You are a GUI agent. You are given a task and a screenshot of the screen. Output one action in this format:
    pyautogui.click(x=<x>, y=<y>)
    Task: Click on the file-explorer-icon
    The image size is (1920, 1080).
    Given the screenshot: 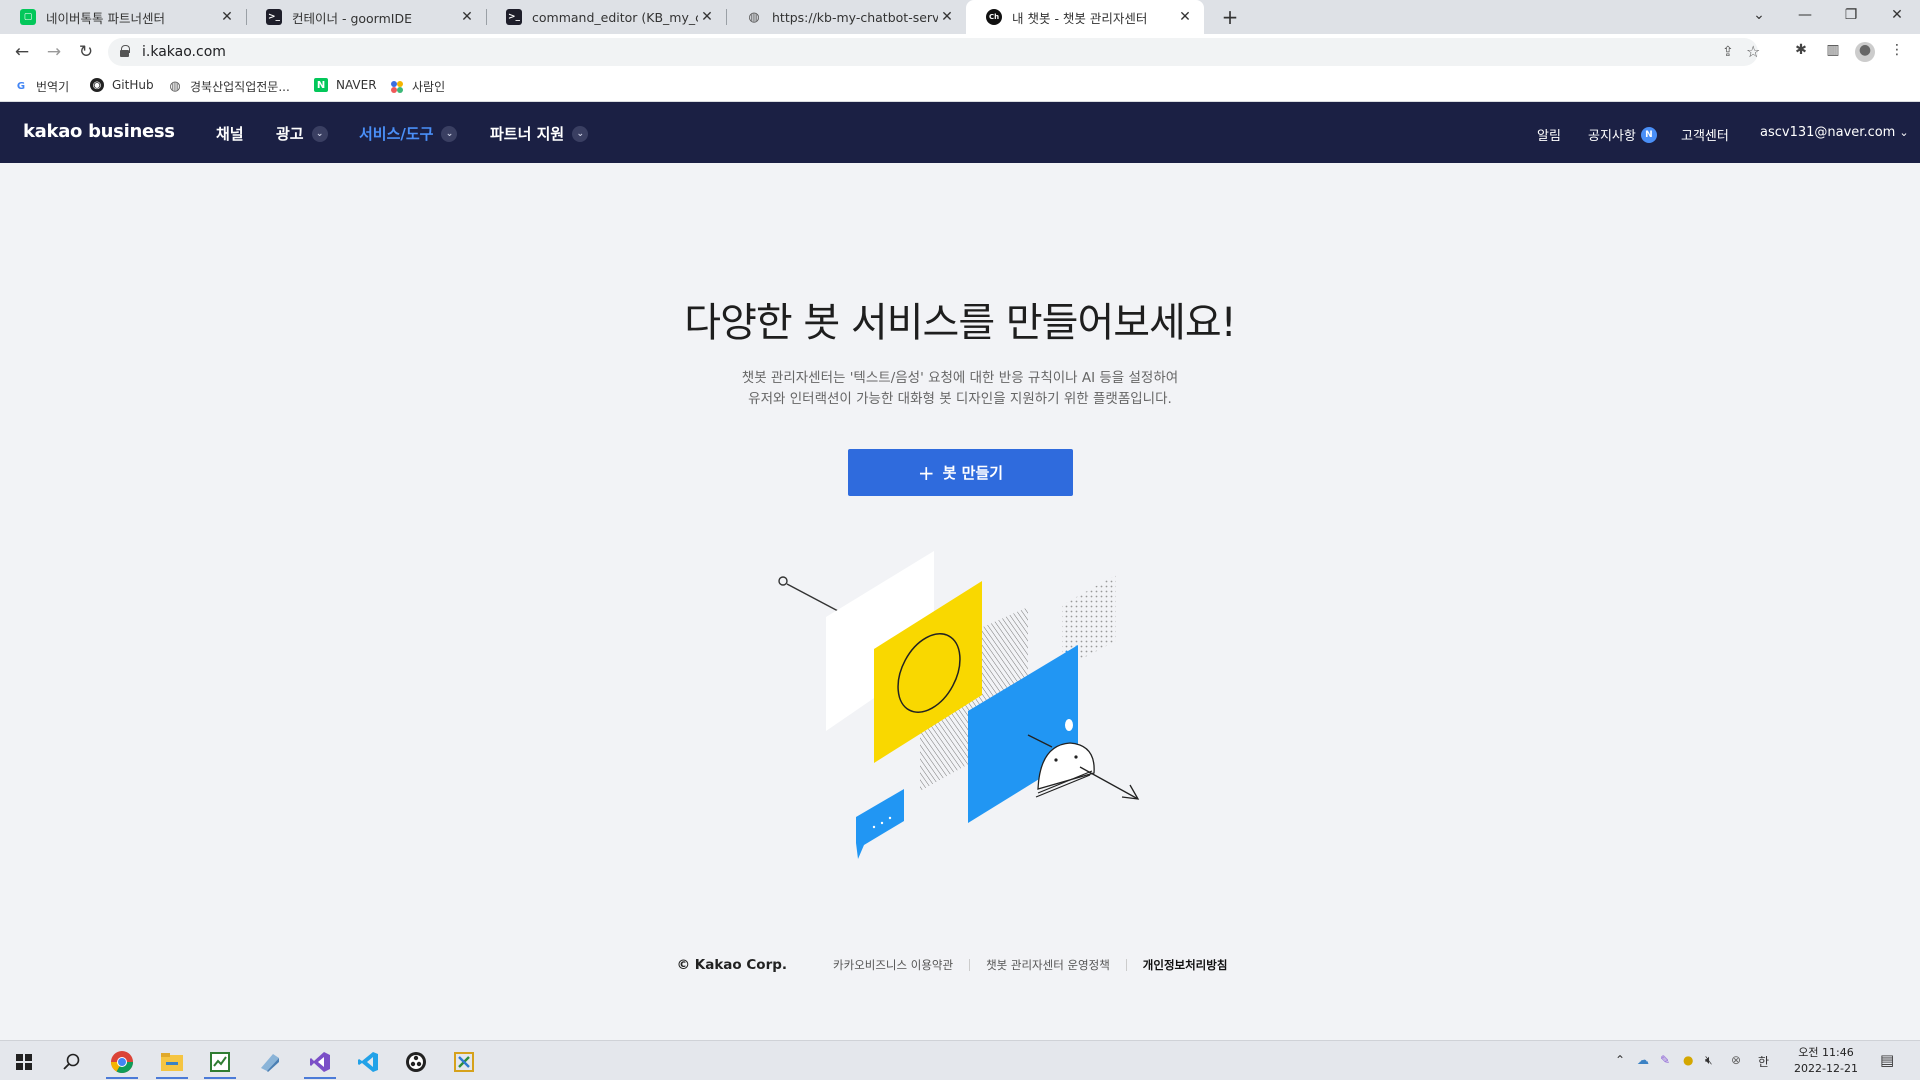 What is the action you would take?
    pyautogui.click(x=172, y=1062)
    